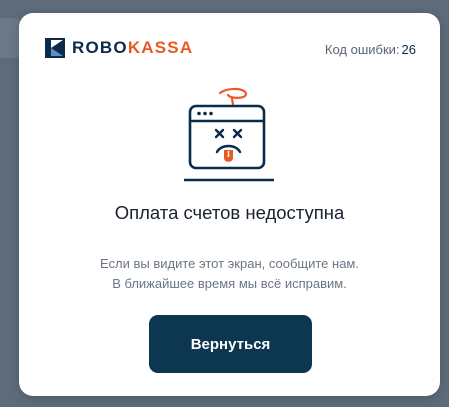 Image resolution: width=449 pixels, height=407 pixels. I want to click on error-message-line-1: Если вы видите этот экран, сообщите нам., so click(229, 263).